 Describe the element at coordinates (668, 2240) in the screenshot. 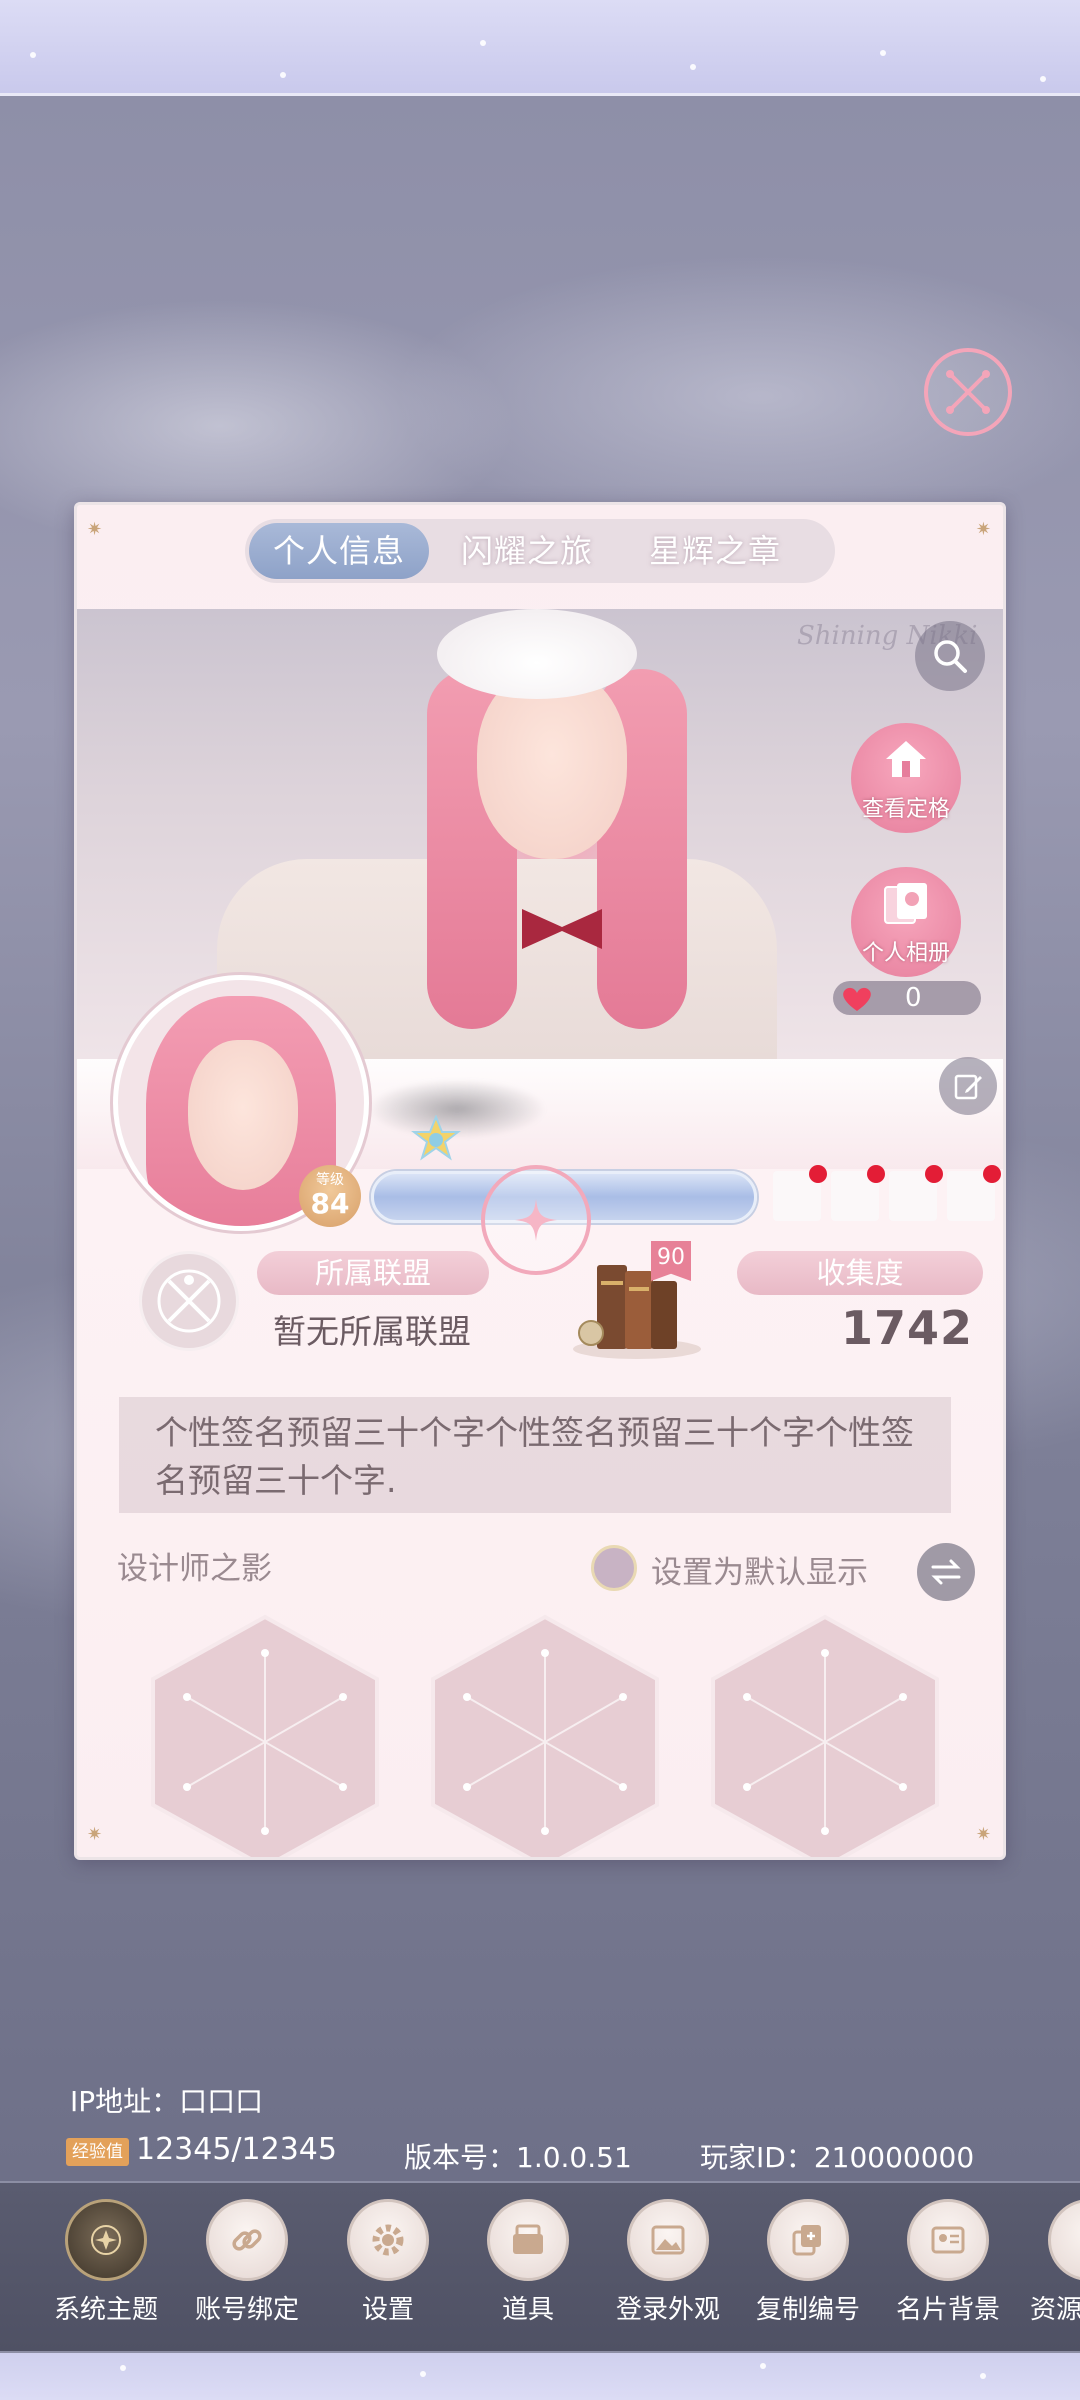

I see `picture-icon` at that location.